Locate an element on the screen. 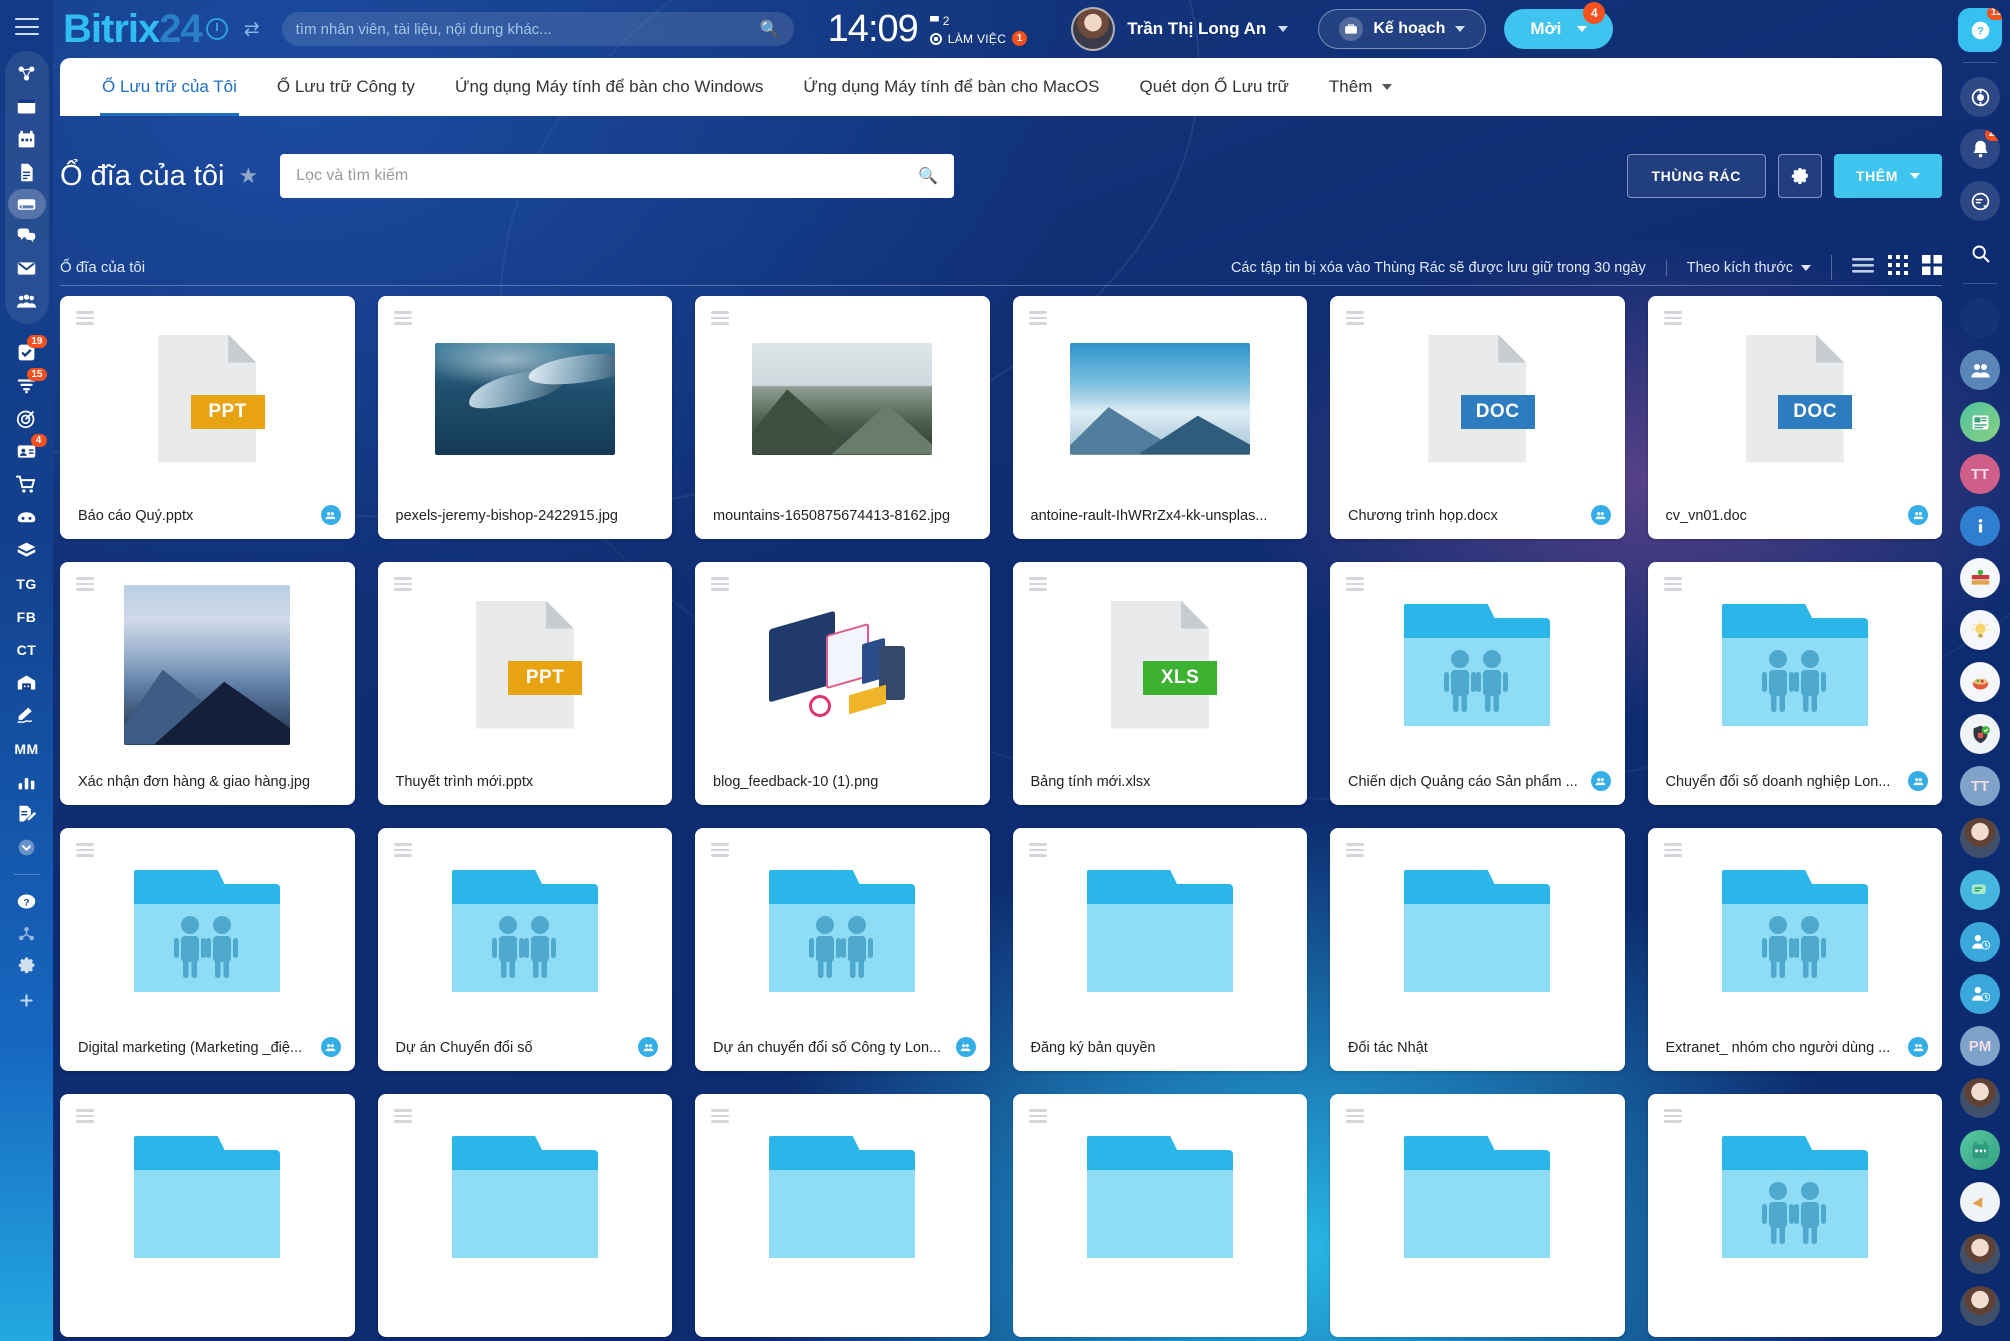 This screenshot has width=2010, height=1341. bookclub-avatar is located at coordinates (1980, 578).